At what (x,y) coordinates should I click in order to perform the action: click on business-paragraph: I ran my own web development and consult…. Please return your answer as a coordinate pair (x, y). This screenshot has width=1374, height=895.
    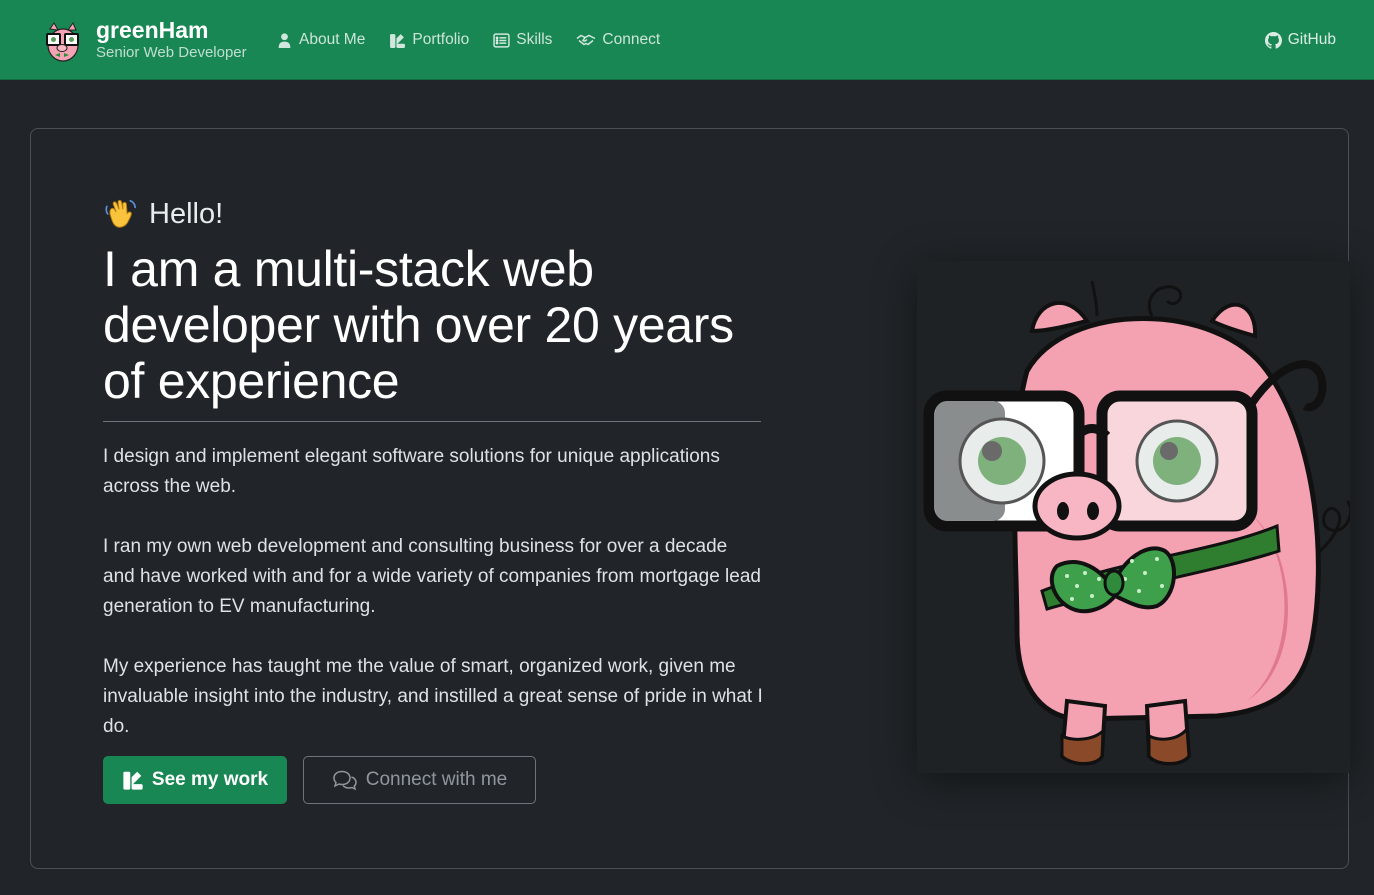
    Looking at the image, I should click on (432, 576).